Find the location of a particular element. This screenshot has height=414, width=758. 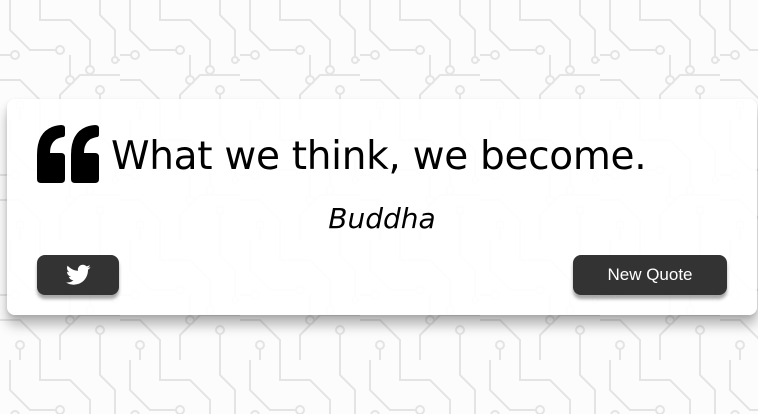

tweet-button is located at coordinates (78, 275).